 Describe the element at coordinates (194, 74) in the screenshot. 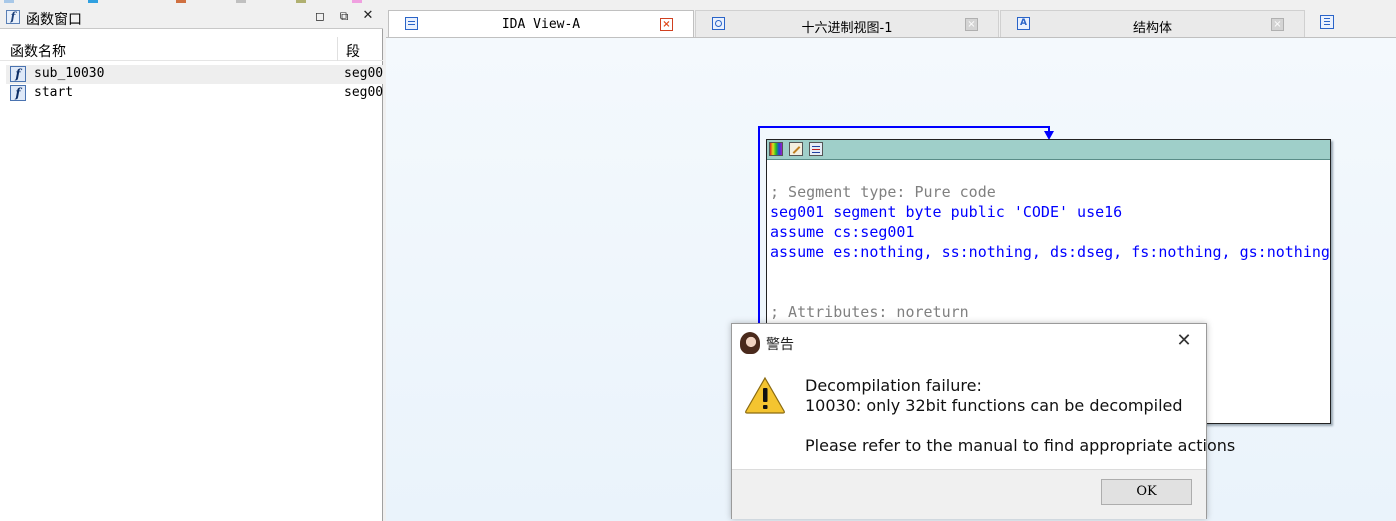

I see `function-row: f sub_10030 seg001` at that location.